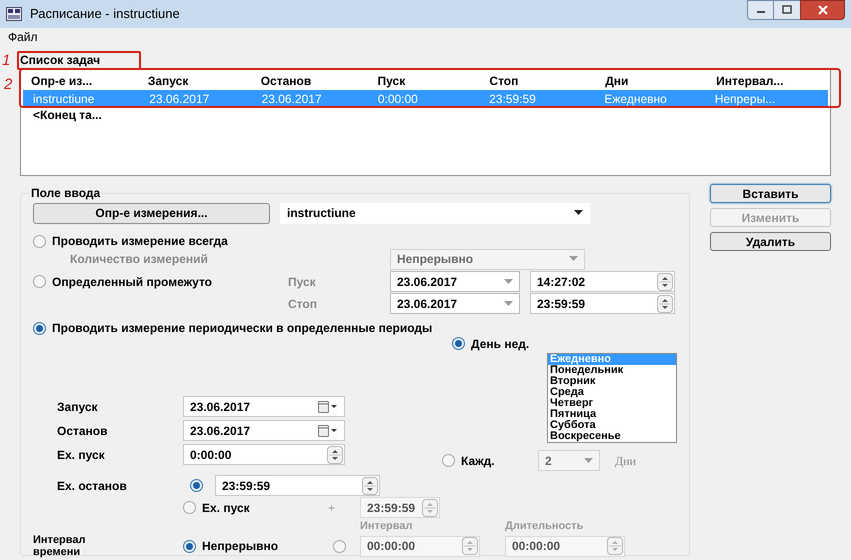 The width and height of the screenshot is (851, 560). What do you see at coordinates (14, 14) in the screenshot?
I see `app-icon` at bounding box center [14, 14].